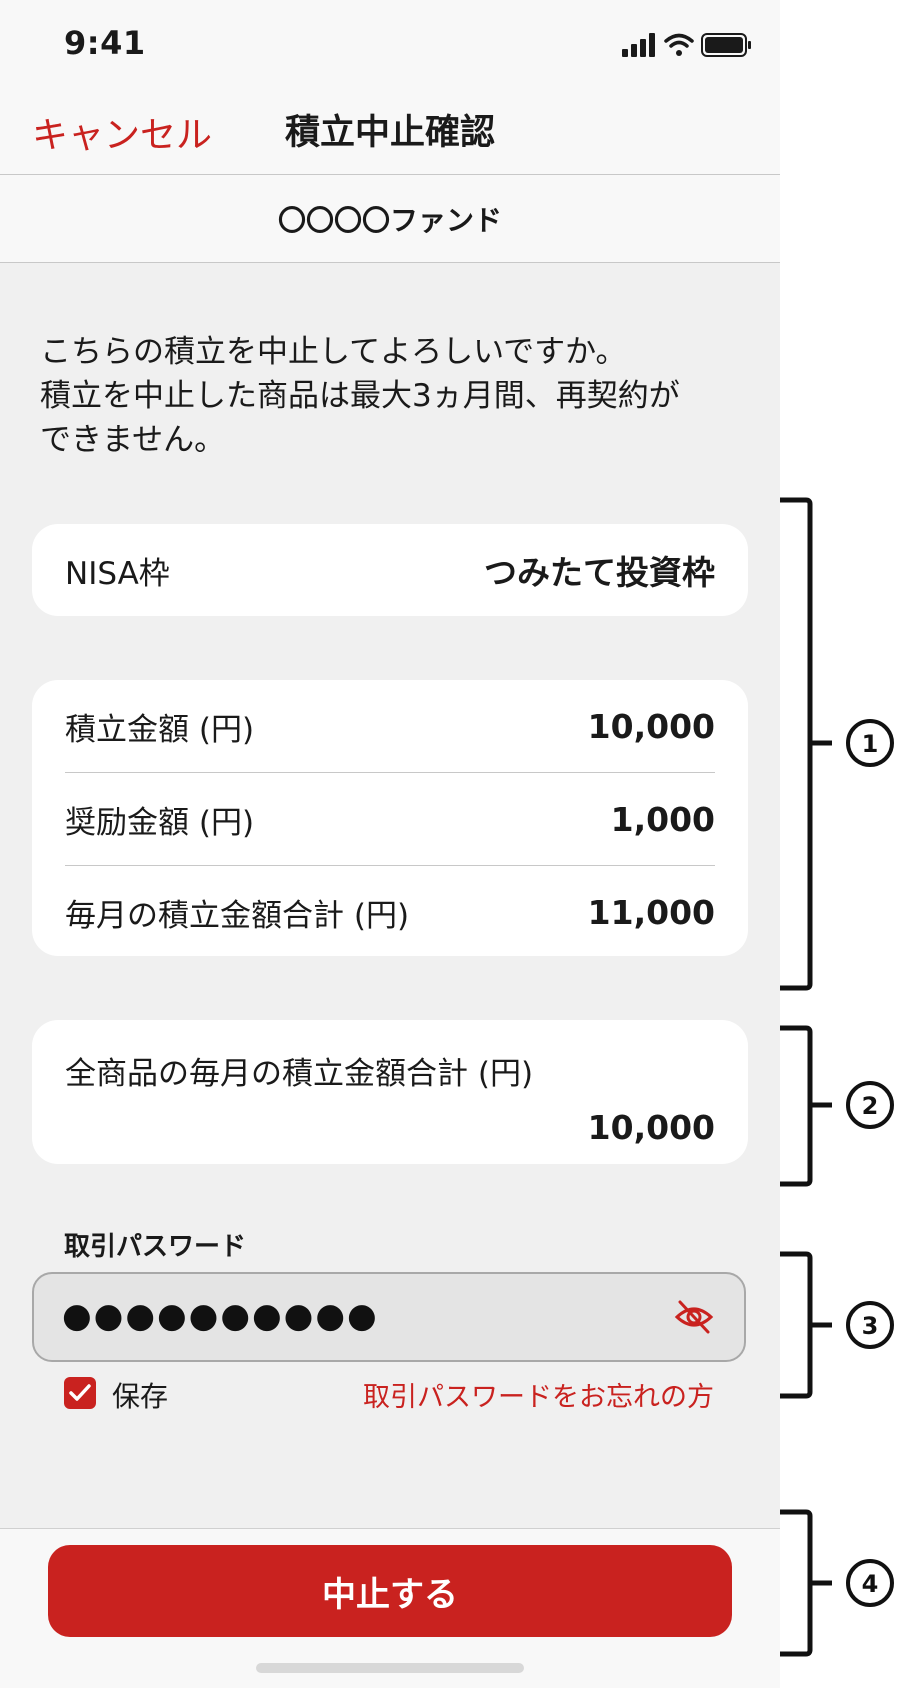 This screenshot has width=916, height=1688. I want to click on amount-value: 1,000, so click(662, 819).